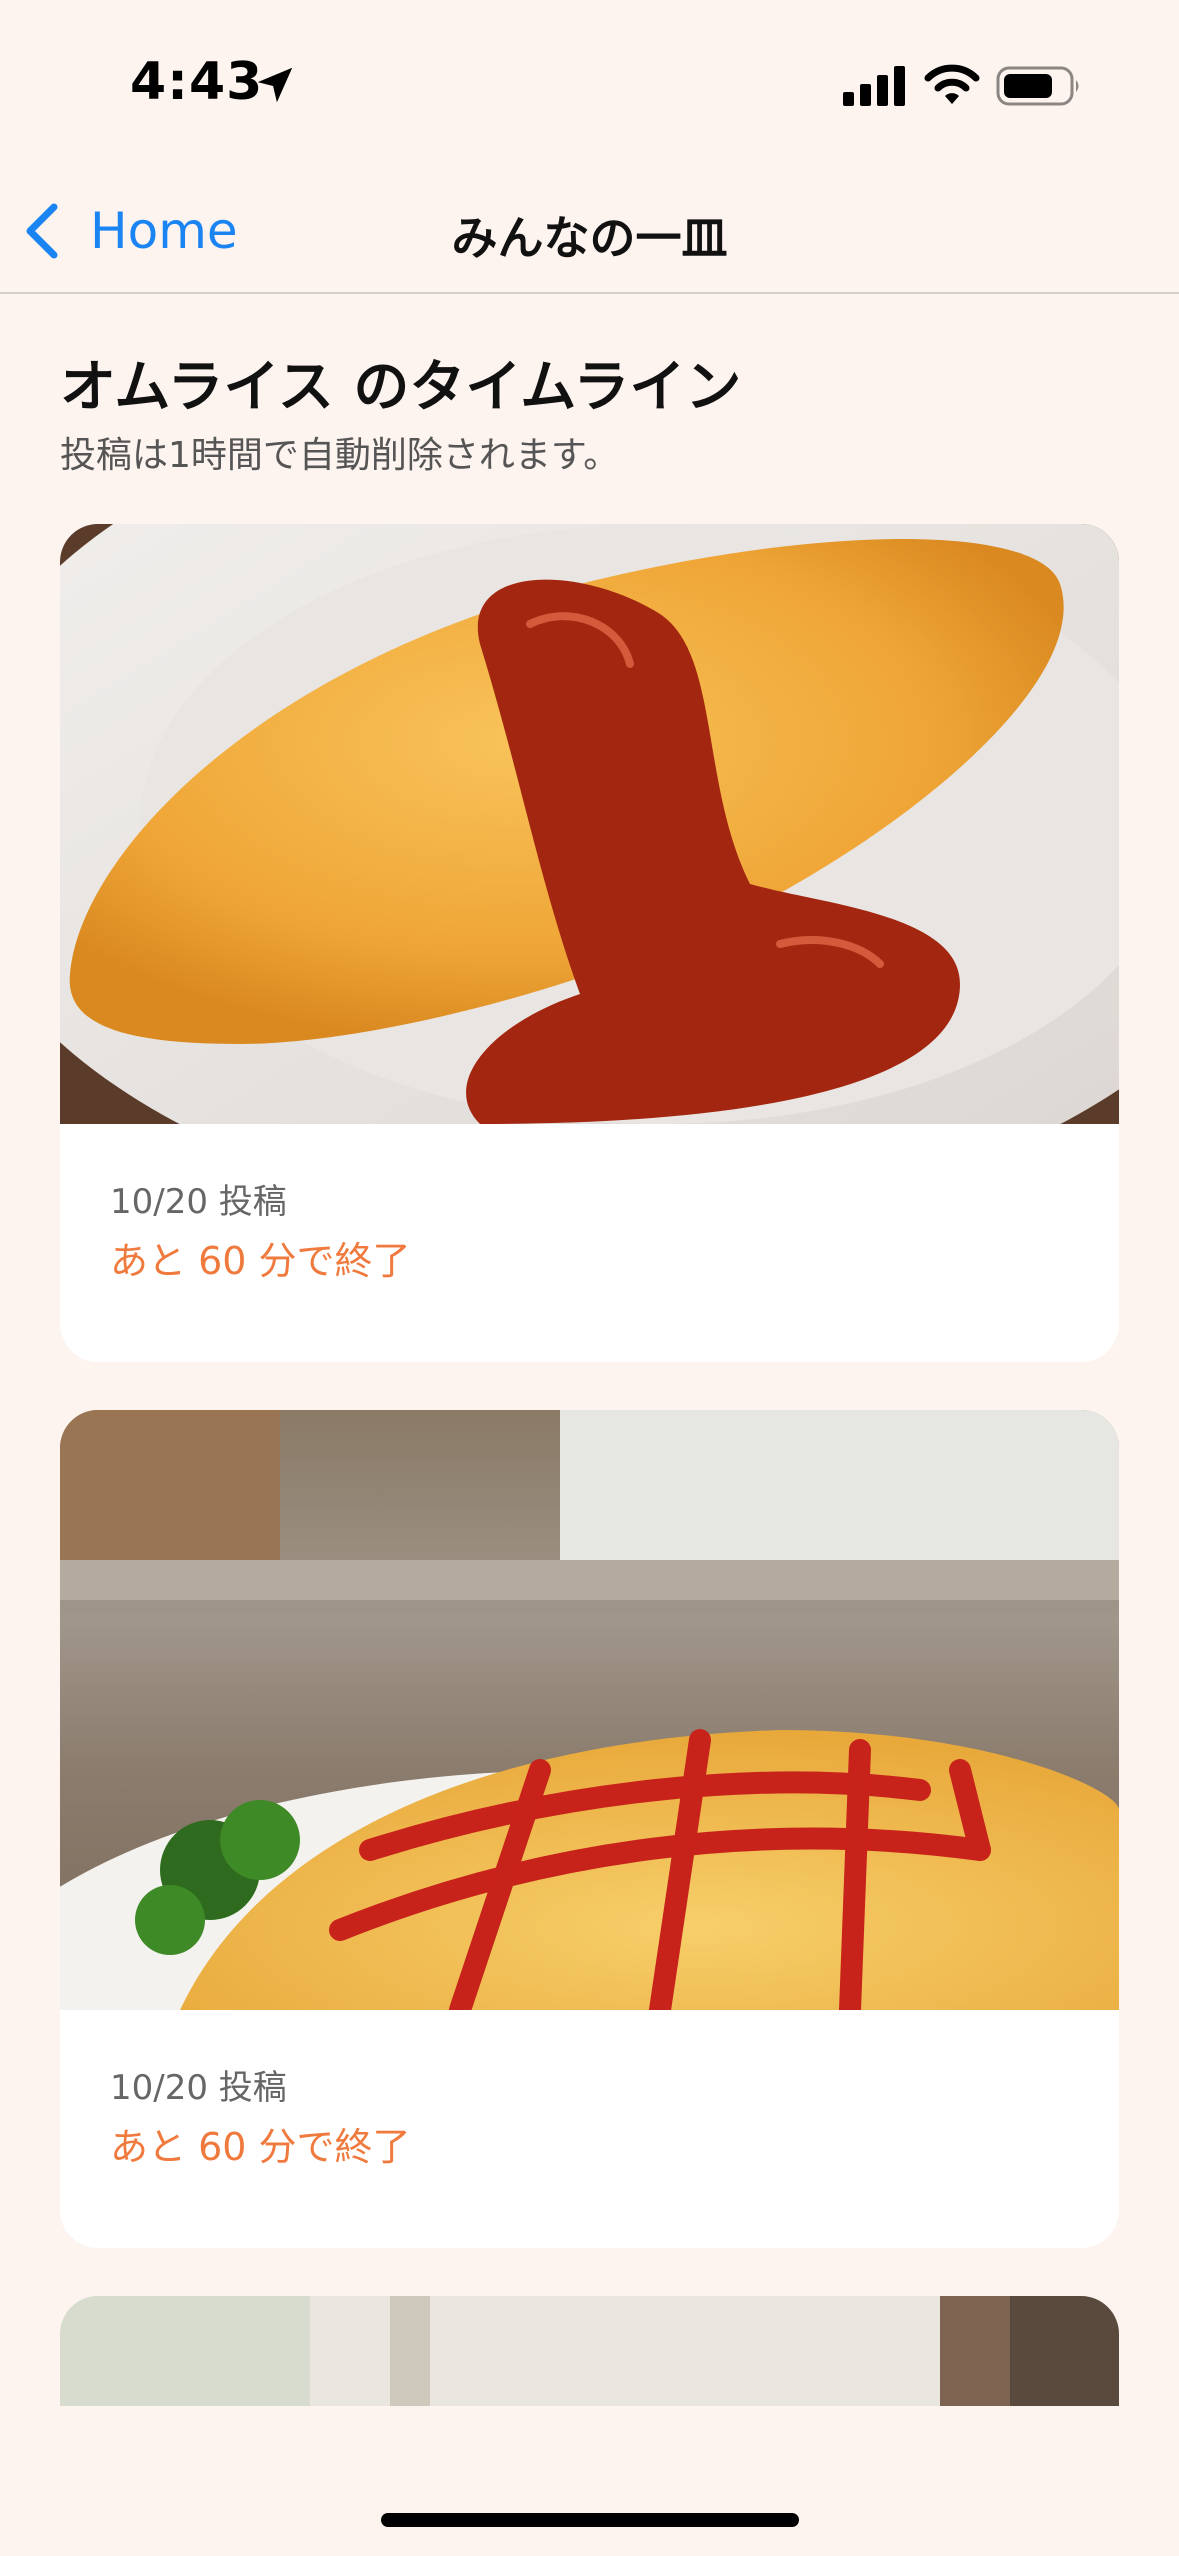  What do you see at coordinates (401, 387) in the screenshot?
I see `page-title: オムライス のタイムライン` at bounding box center [401, 387].